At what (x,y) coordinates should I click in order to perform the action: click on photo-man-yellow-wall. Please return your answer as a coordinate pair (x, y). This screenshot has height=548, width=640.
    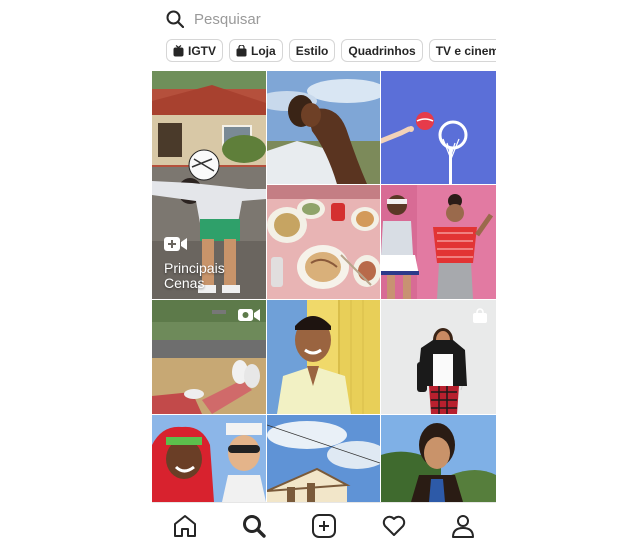
    Looking at the image, I should click on (323, 357).